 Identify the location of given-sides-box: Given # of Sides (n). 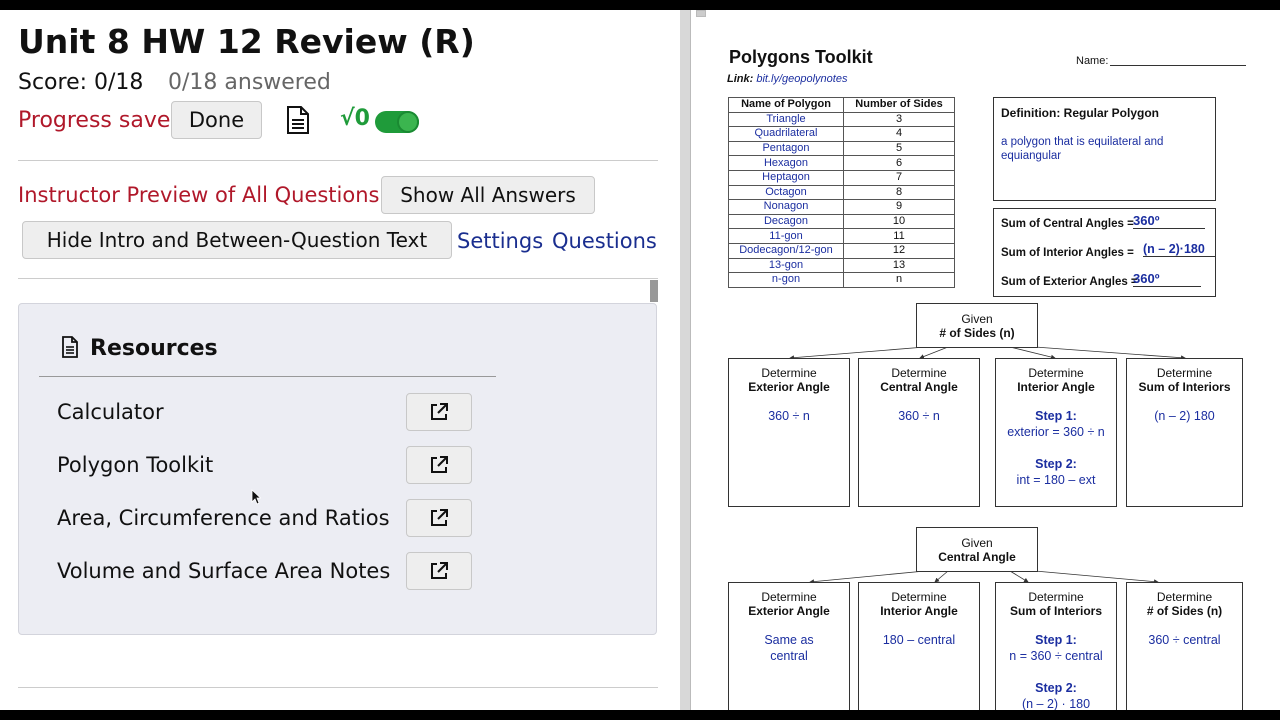
(977, 325).